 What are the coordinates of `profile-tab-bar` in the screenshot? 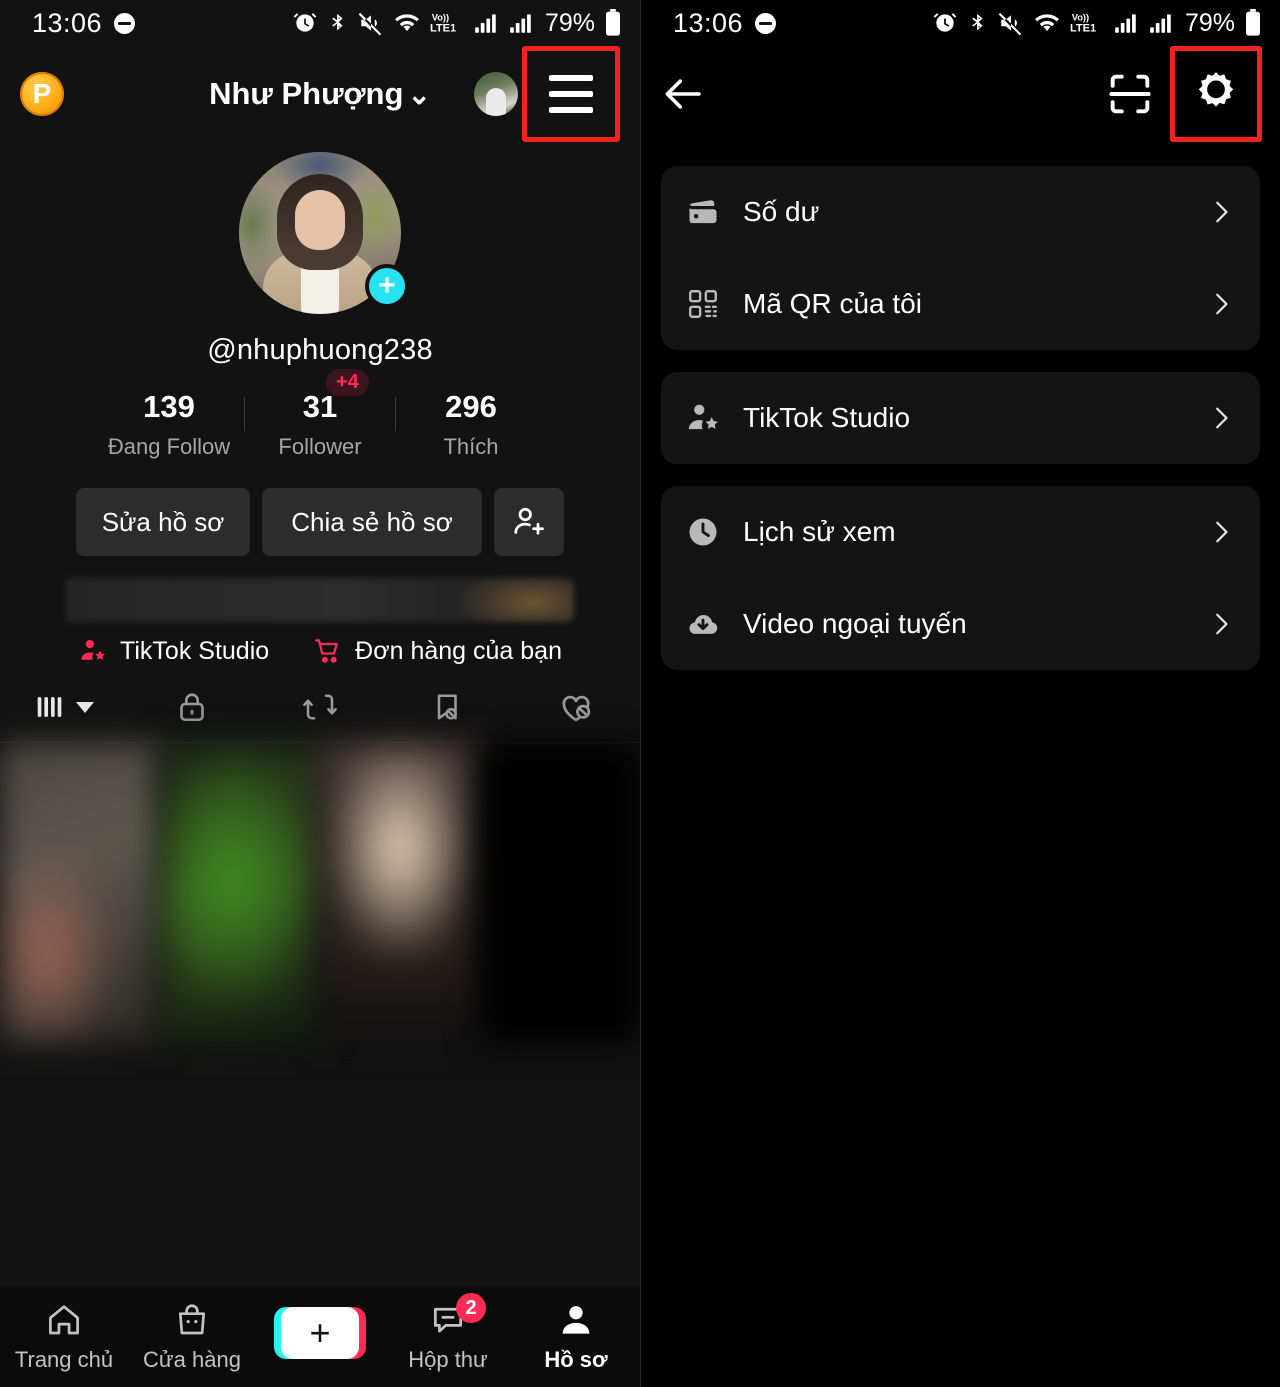 It's located at (320, 715).